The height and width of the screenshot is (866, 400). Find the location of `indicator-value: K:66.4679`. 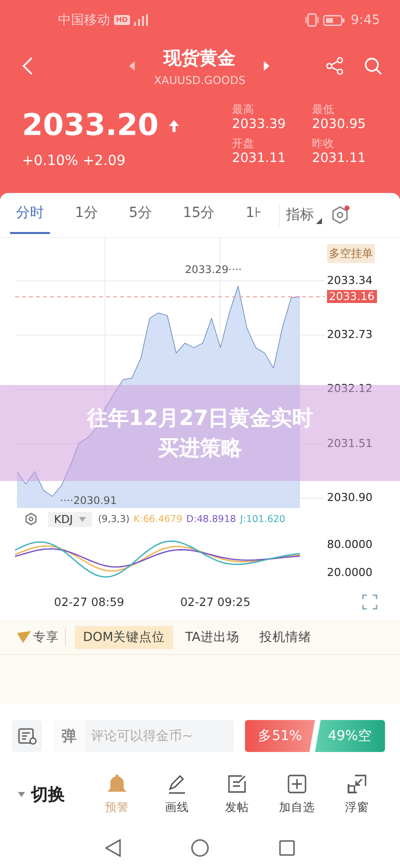

indicator-value: K:66.4679 is located at coordinates (158, 519).